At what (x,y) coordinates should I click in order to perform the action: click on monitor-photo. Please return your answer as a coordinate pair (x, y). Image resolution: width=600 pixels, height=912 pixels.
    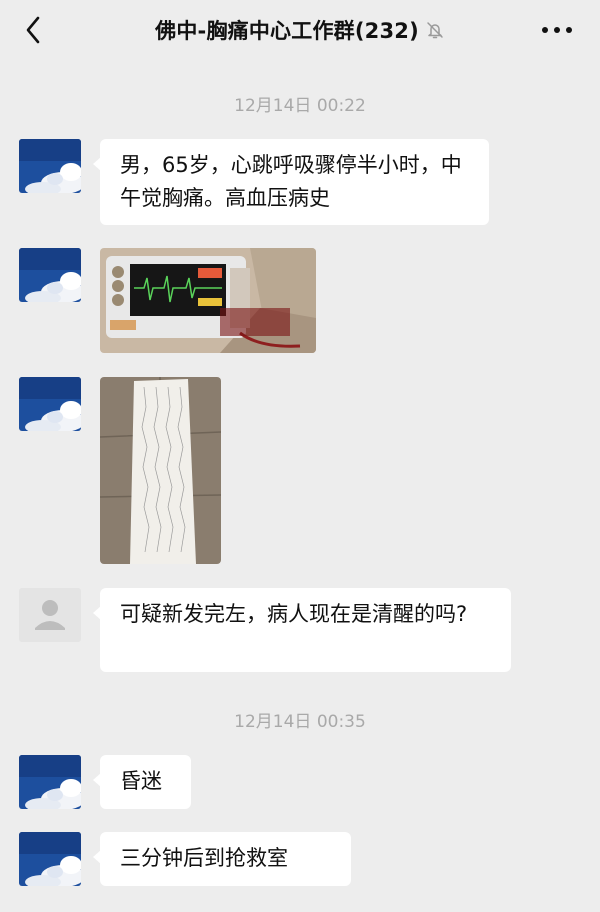
    Looking at the image, I should click on (208, 300).